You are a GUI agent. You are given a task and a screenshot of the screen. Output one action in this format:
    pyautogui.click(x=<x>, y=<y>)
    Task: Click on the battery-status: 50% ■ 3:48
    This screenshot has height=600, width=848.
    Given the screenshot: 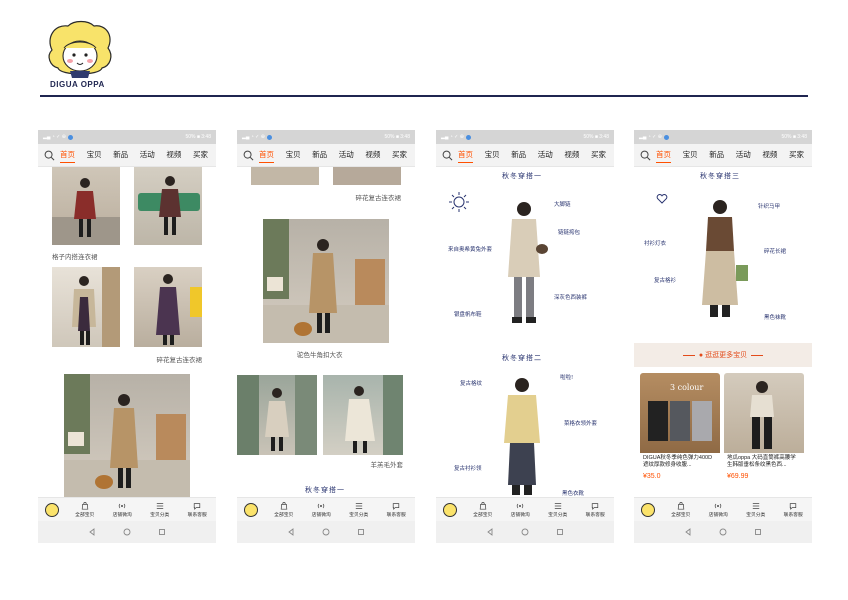 What is the action you would take?
    pyautogui.click(x=794, y=137)
    